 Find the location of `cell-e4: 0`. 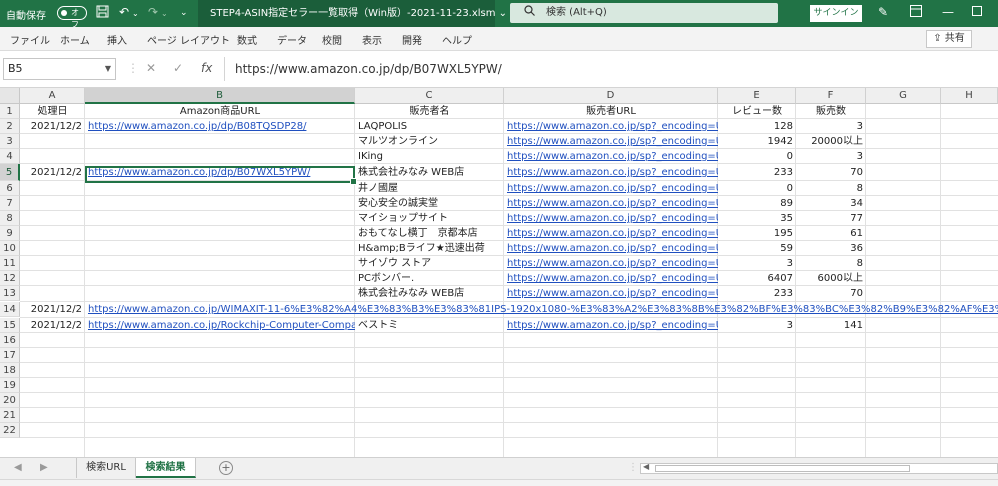

cell-e4: 0 is located at coordinates (757, 156).